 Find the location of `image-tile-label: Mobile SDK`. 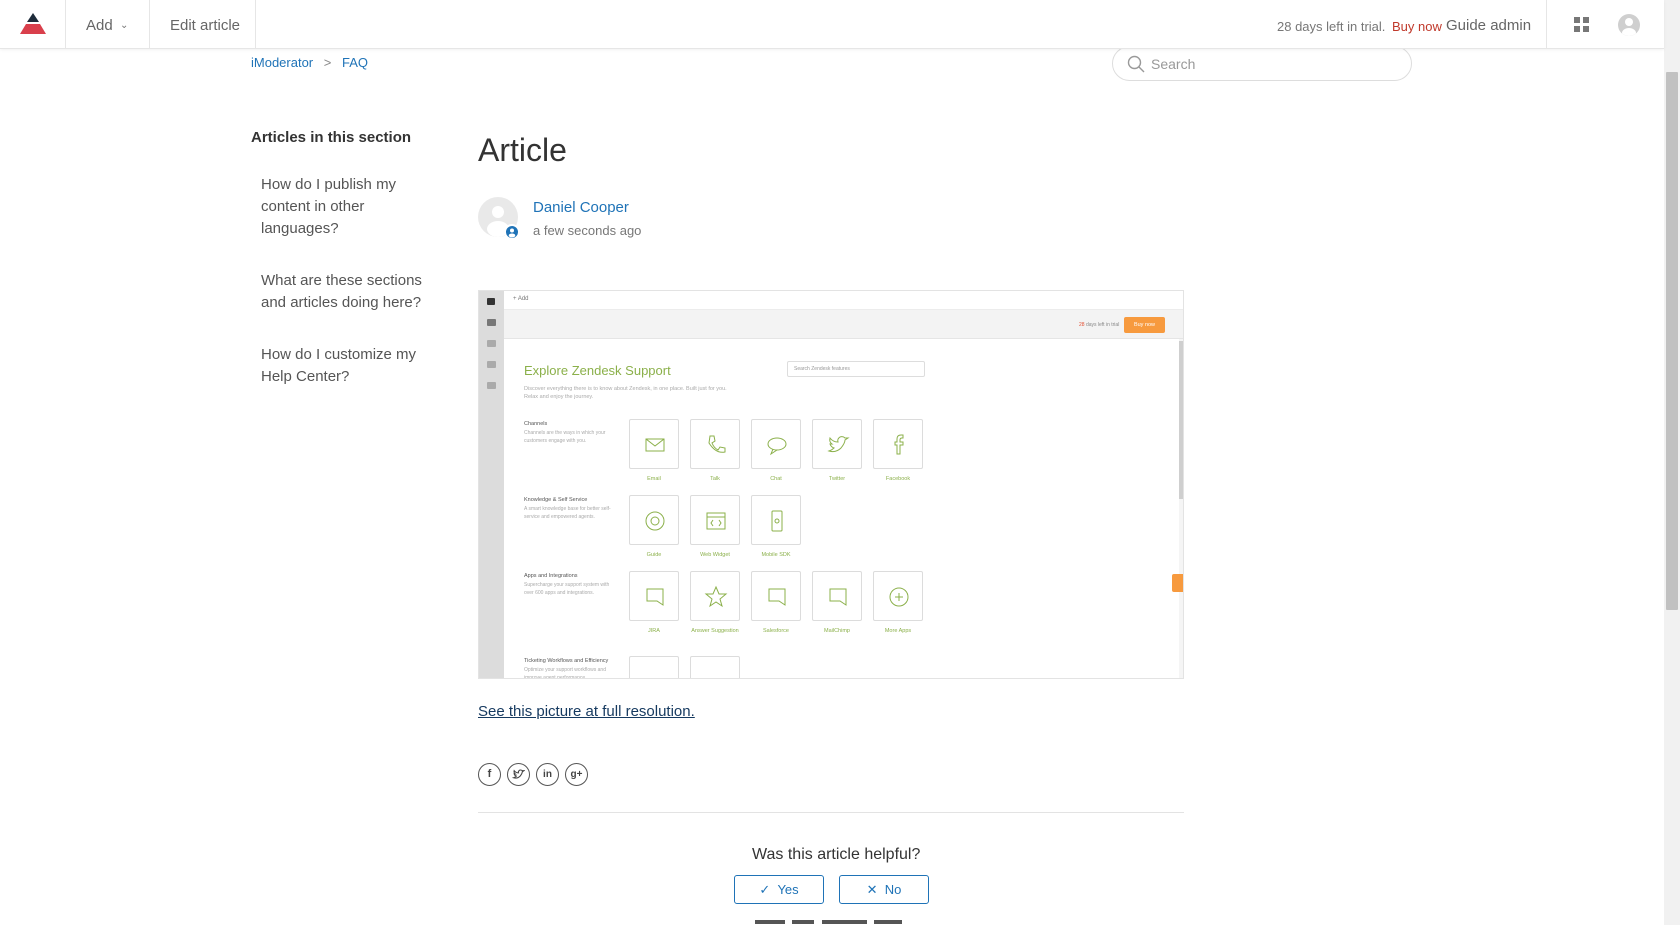

image-tile-label: Mobile SDK is located at coordinates (776, 555).